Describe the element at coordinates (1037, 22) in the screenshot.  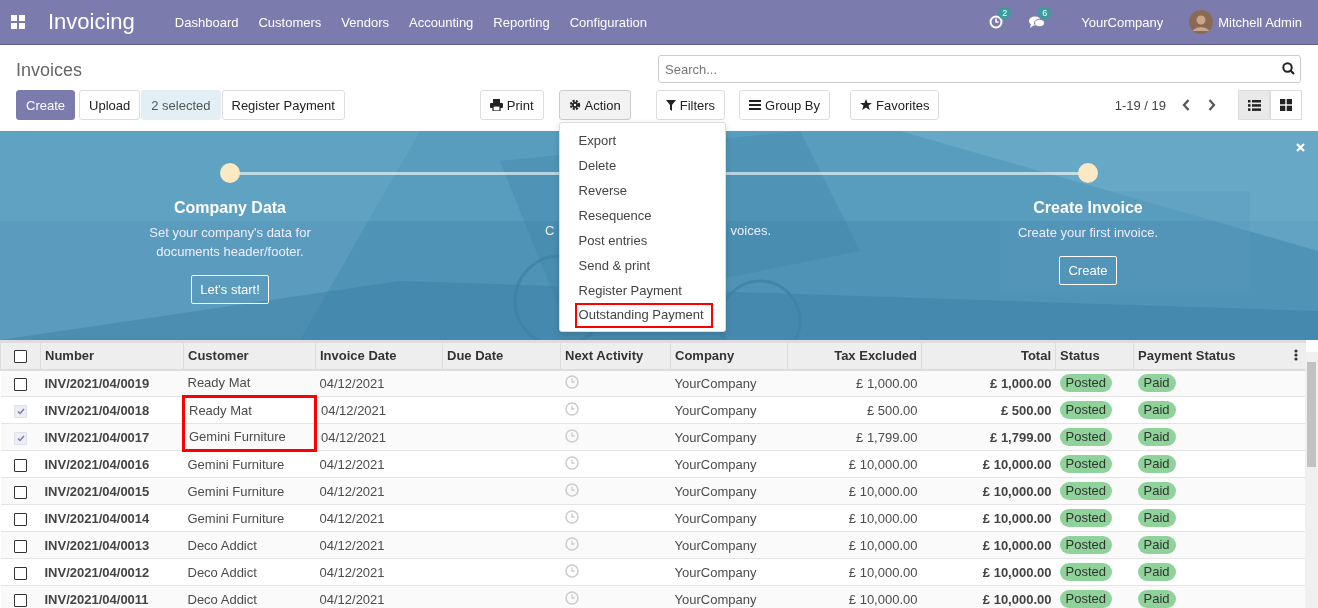
I see `chat-icon` at that location.